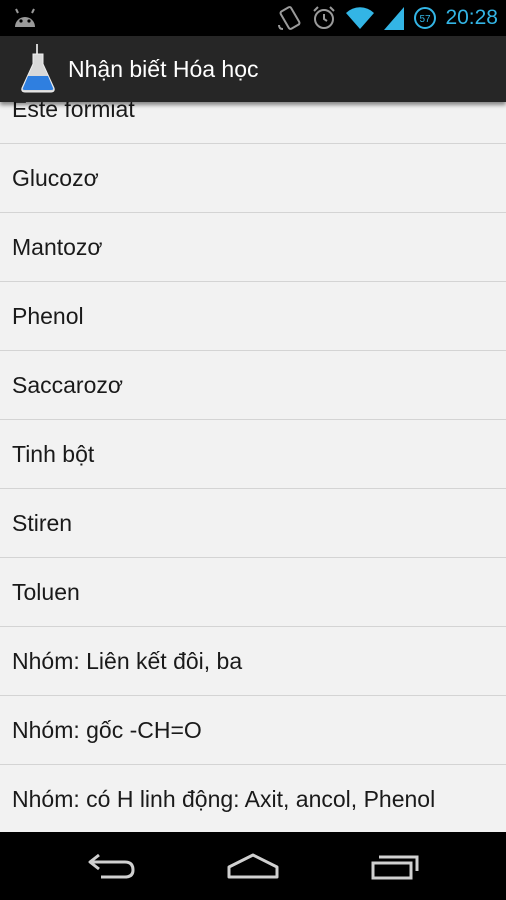 The image size is (506, 900). Describe the element at coordinates (253, 18) in the screenshot. I see `status-bar: 57 20:28` at that location.